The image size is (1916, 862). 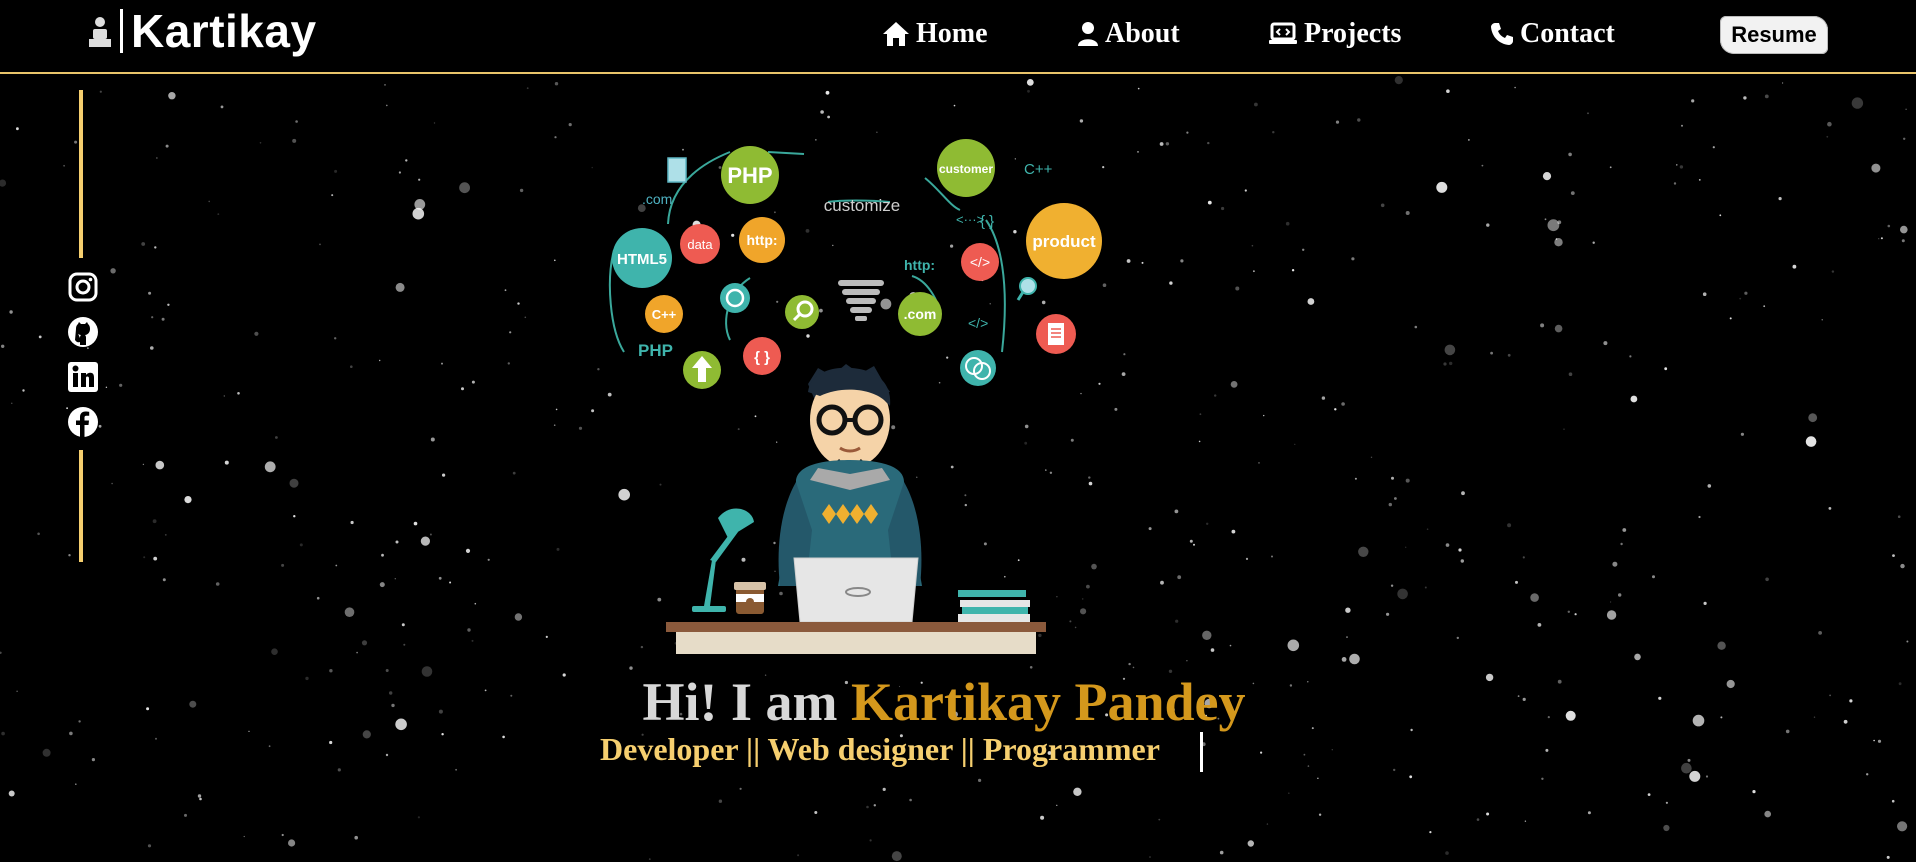 I want to click on instagram-icon, so click(x=83, y=287).